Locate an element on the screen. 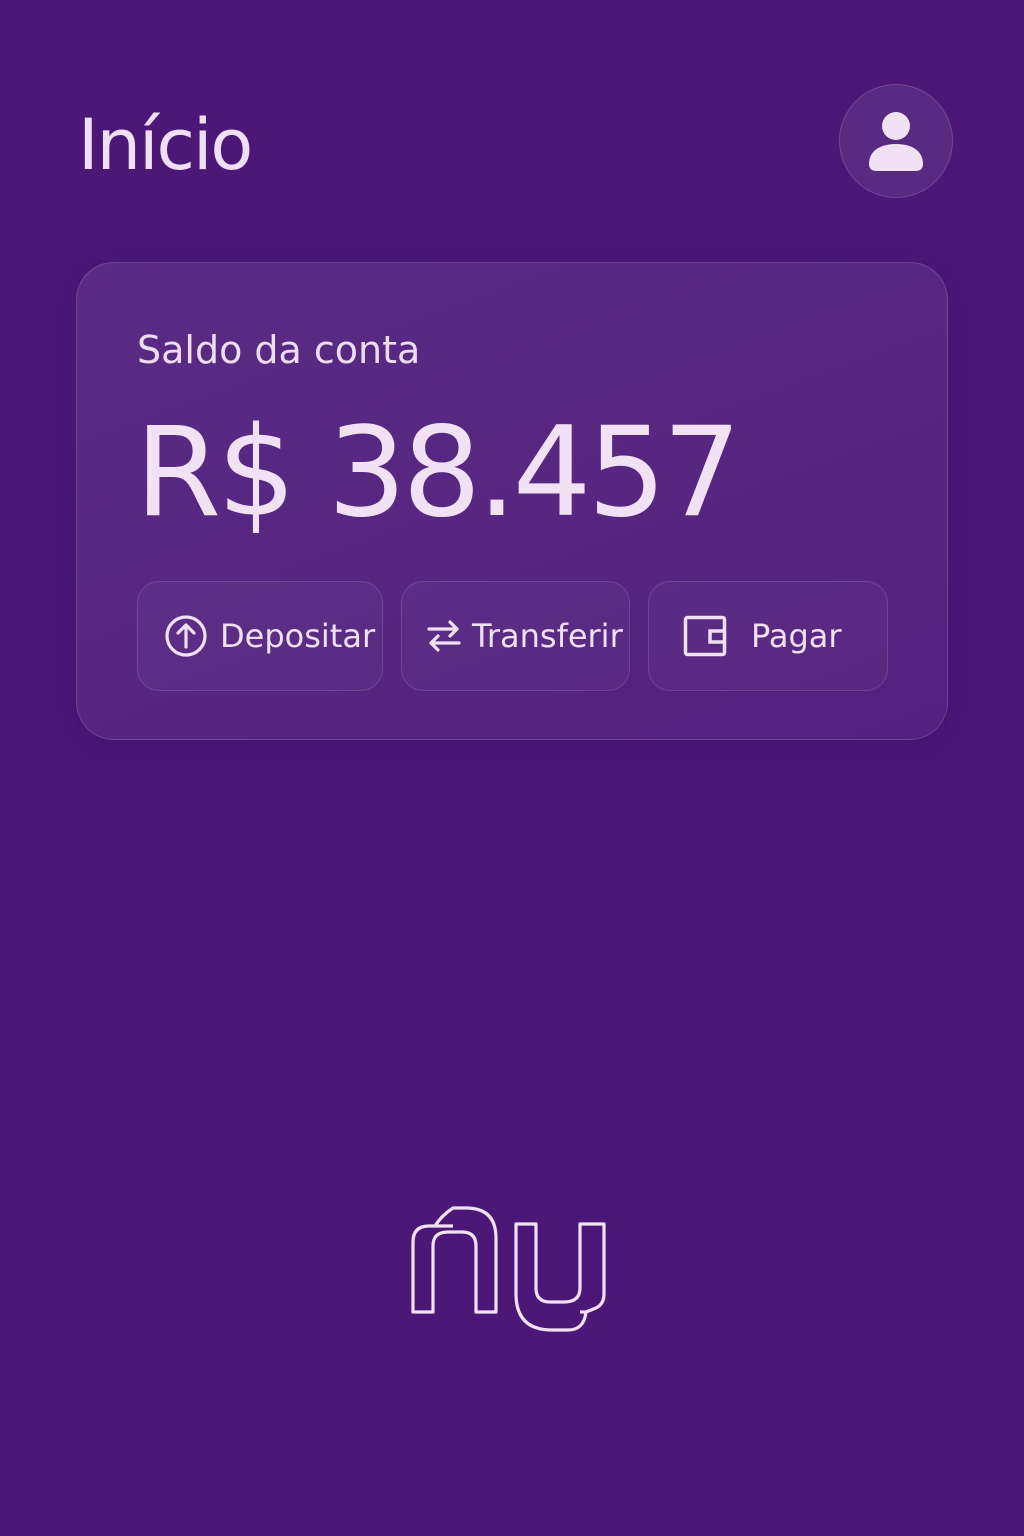 This screenshot has width=1024, height=1536. balance-label: Saldo da conta is located at coordinates (279, 350).